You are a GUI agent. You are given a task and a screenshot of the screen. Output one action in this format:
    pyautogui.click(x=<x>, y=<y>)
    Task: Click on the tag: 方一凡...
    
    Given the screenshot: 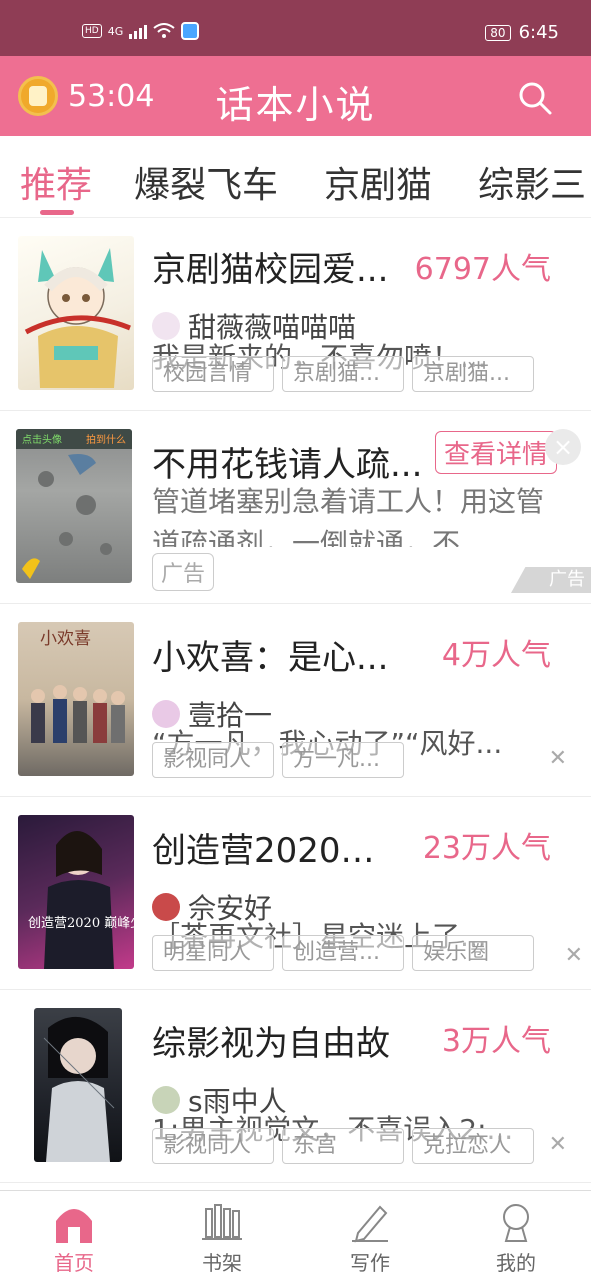 What is the action you would take?
    pyautogui.click(x=343, y=760)
    